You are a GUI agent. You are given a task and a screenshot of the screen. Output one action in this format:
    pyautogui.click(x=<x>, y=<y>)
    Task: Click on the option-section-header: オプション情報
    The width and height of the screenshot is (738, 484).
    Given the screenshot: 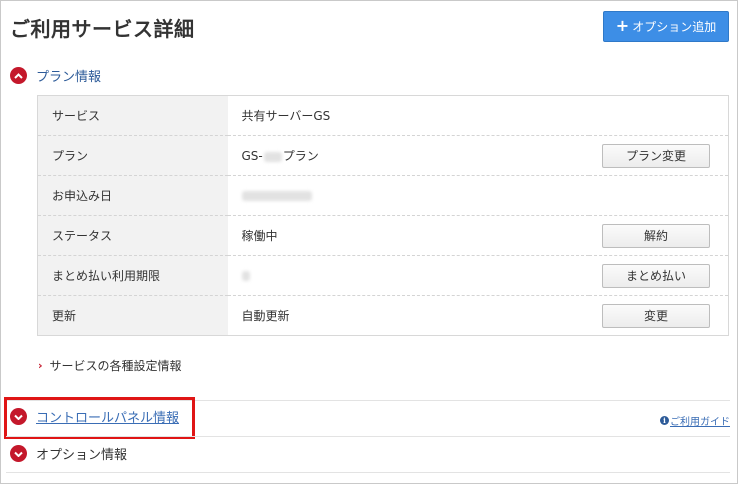 What is the action you would take?
    pyautogui.click(x=68, y=453)
    